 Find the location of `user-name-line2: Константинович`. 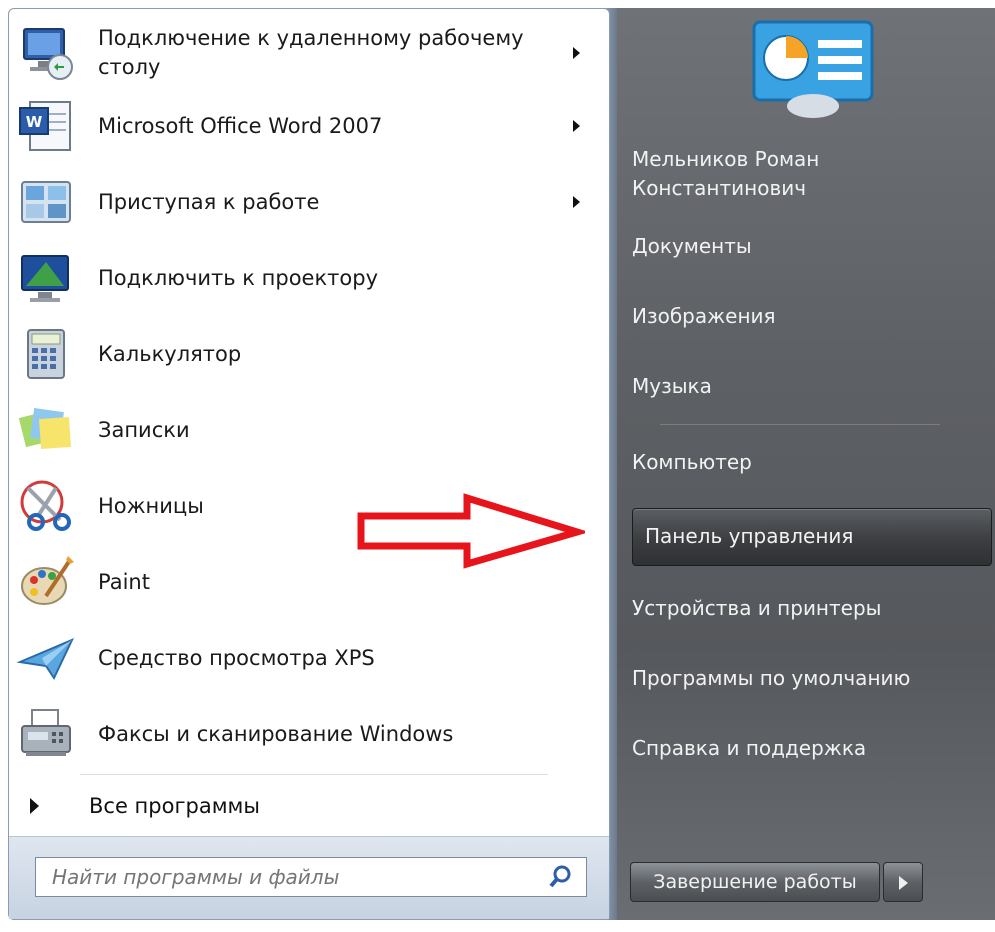

user-name-line2: Константинович is located at coordinates (719, 188).